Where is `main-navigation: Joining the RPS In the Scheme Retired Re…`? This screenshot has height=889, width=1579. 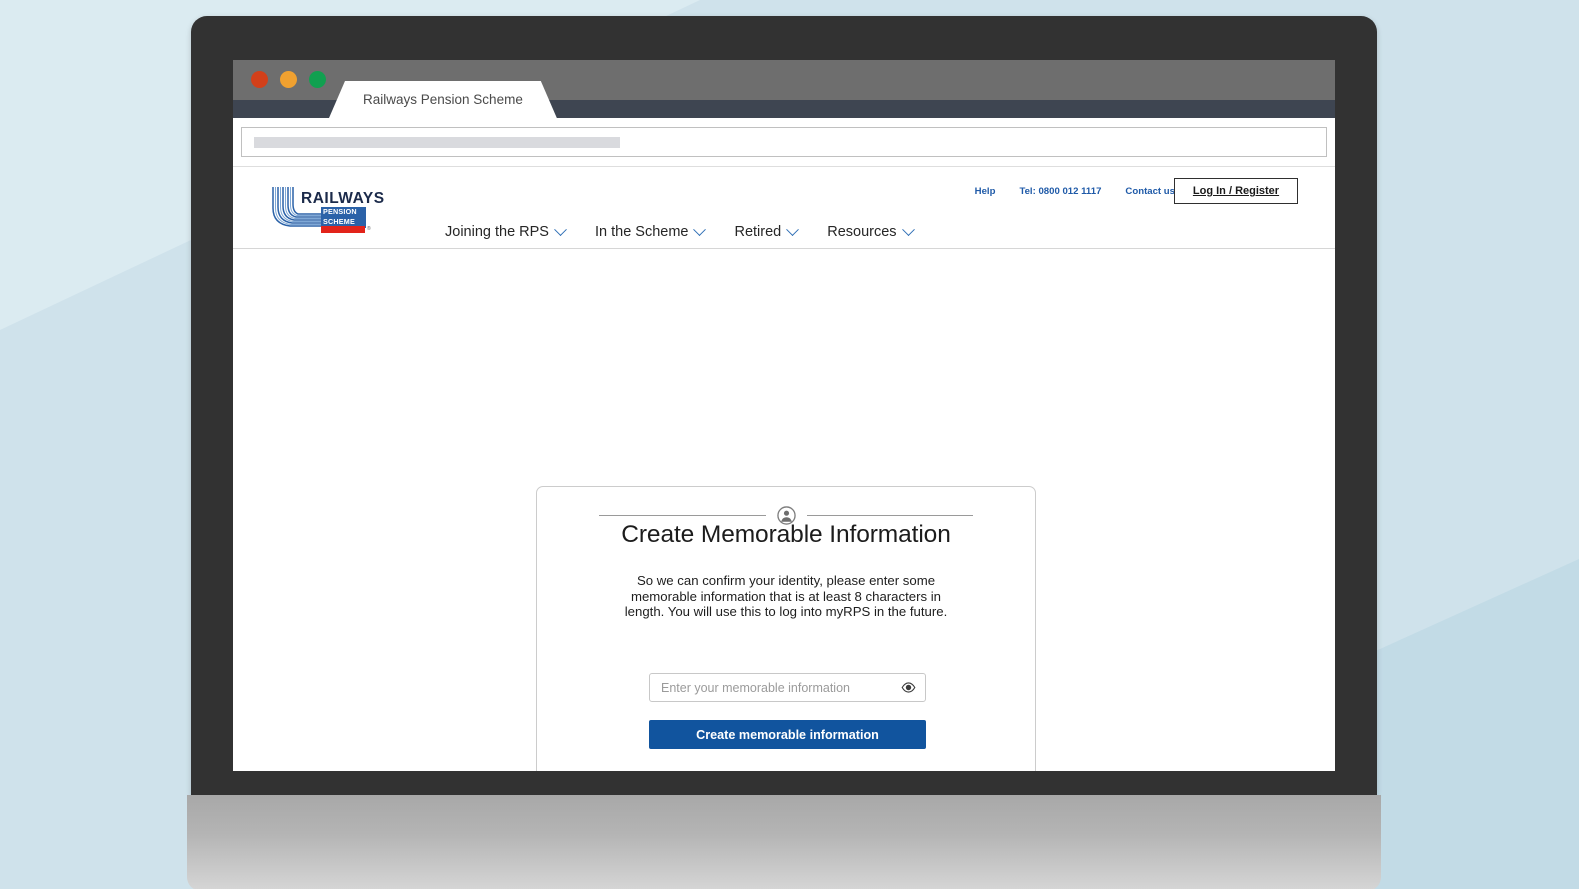
main-navigation: Joining the RPS In the Scheme Retired Re… is located at coordinates (680, 231).